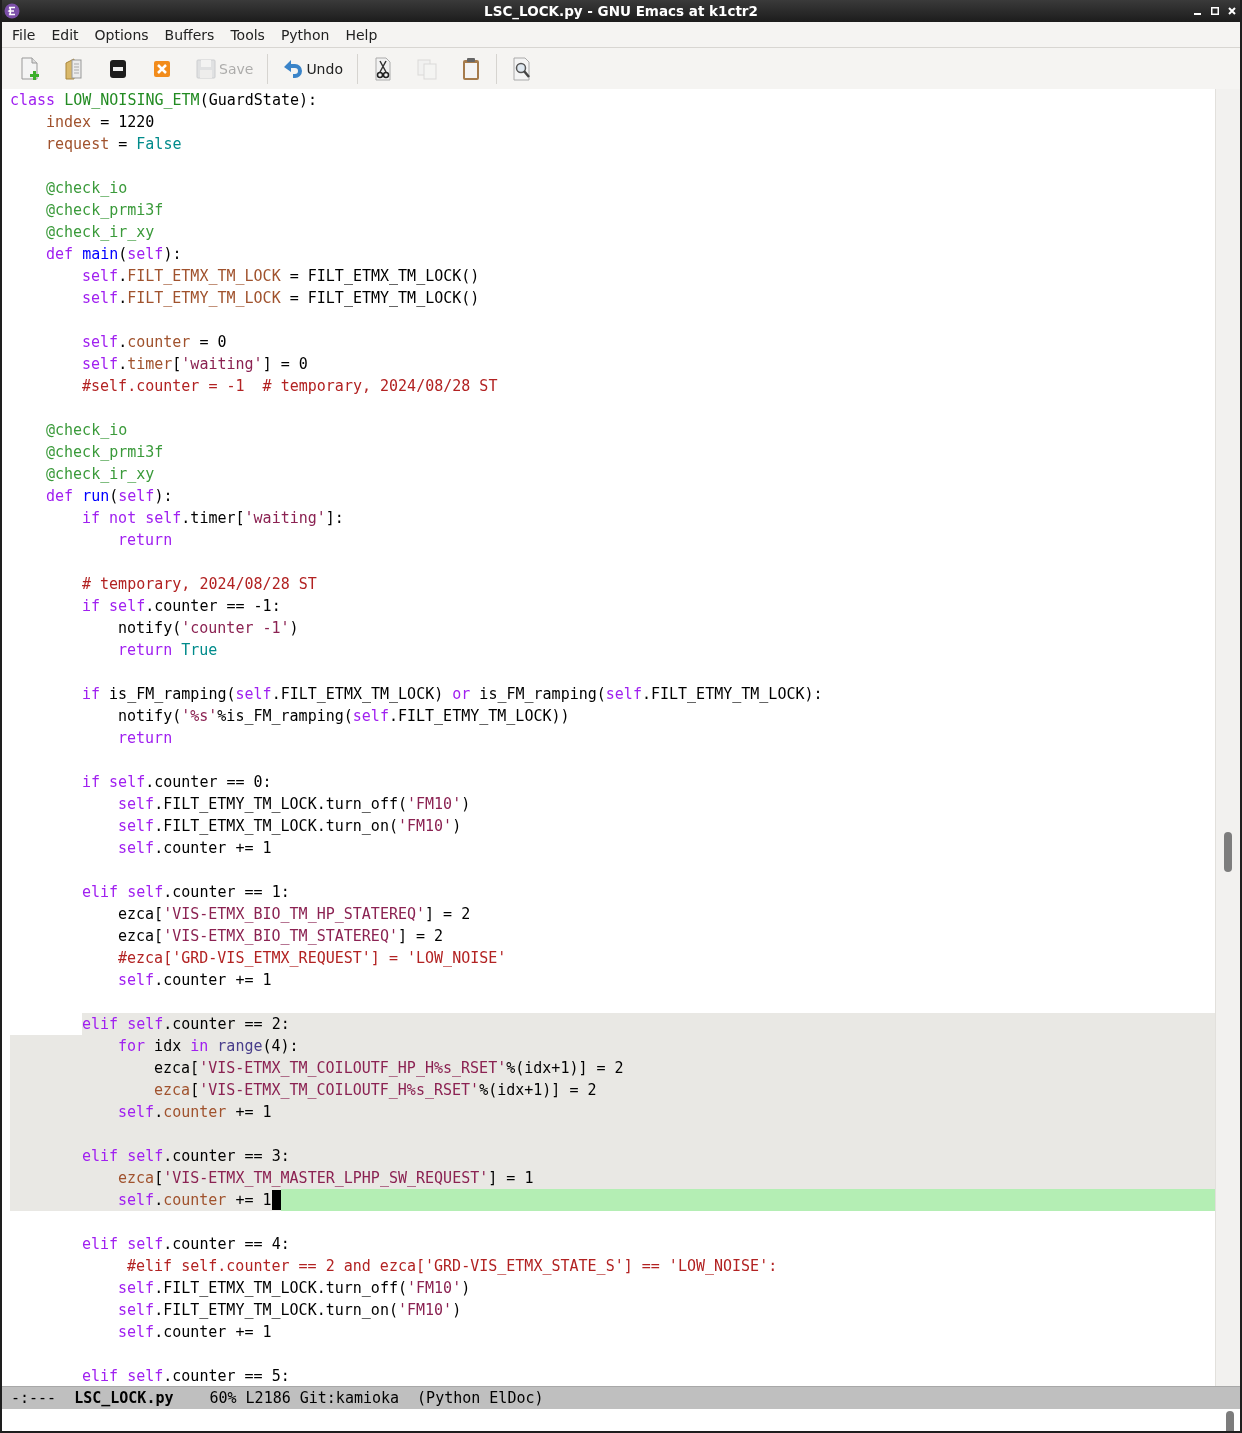  What do you see at coordinates (305, 34) in the screenshot?
I see `menu-item: Python` at bounding box center [305, 34].